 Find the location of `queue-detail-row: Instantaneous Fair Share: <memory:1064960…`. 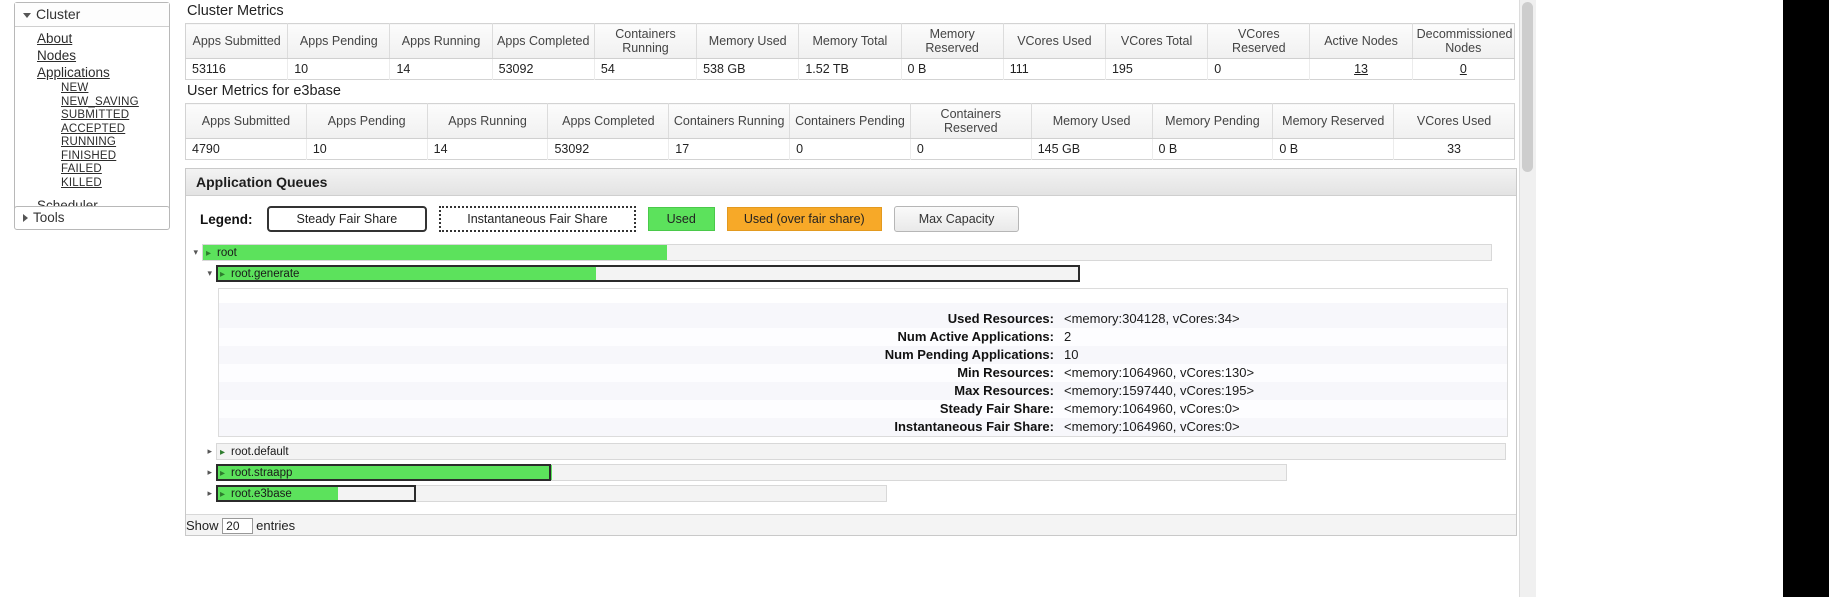

queue-detail-row: Instantaneous Fair Share: <memory:1064960… is located at coordinates (863, 427).